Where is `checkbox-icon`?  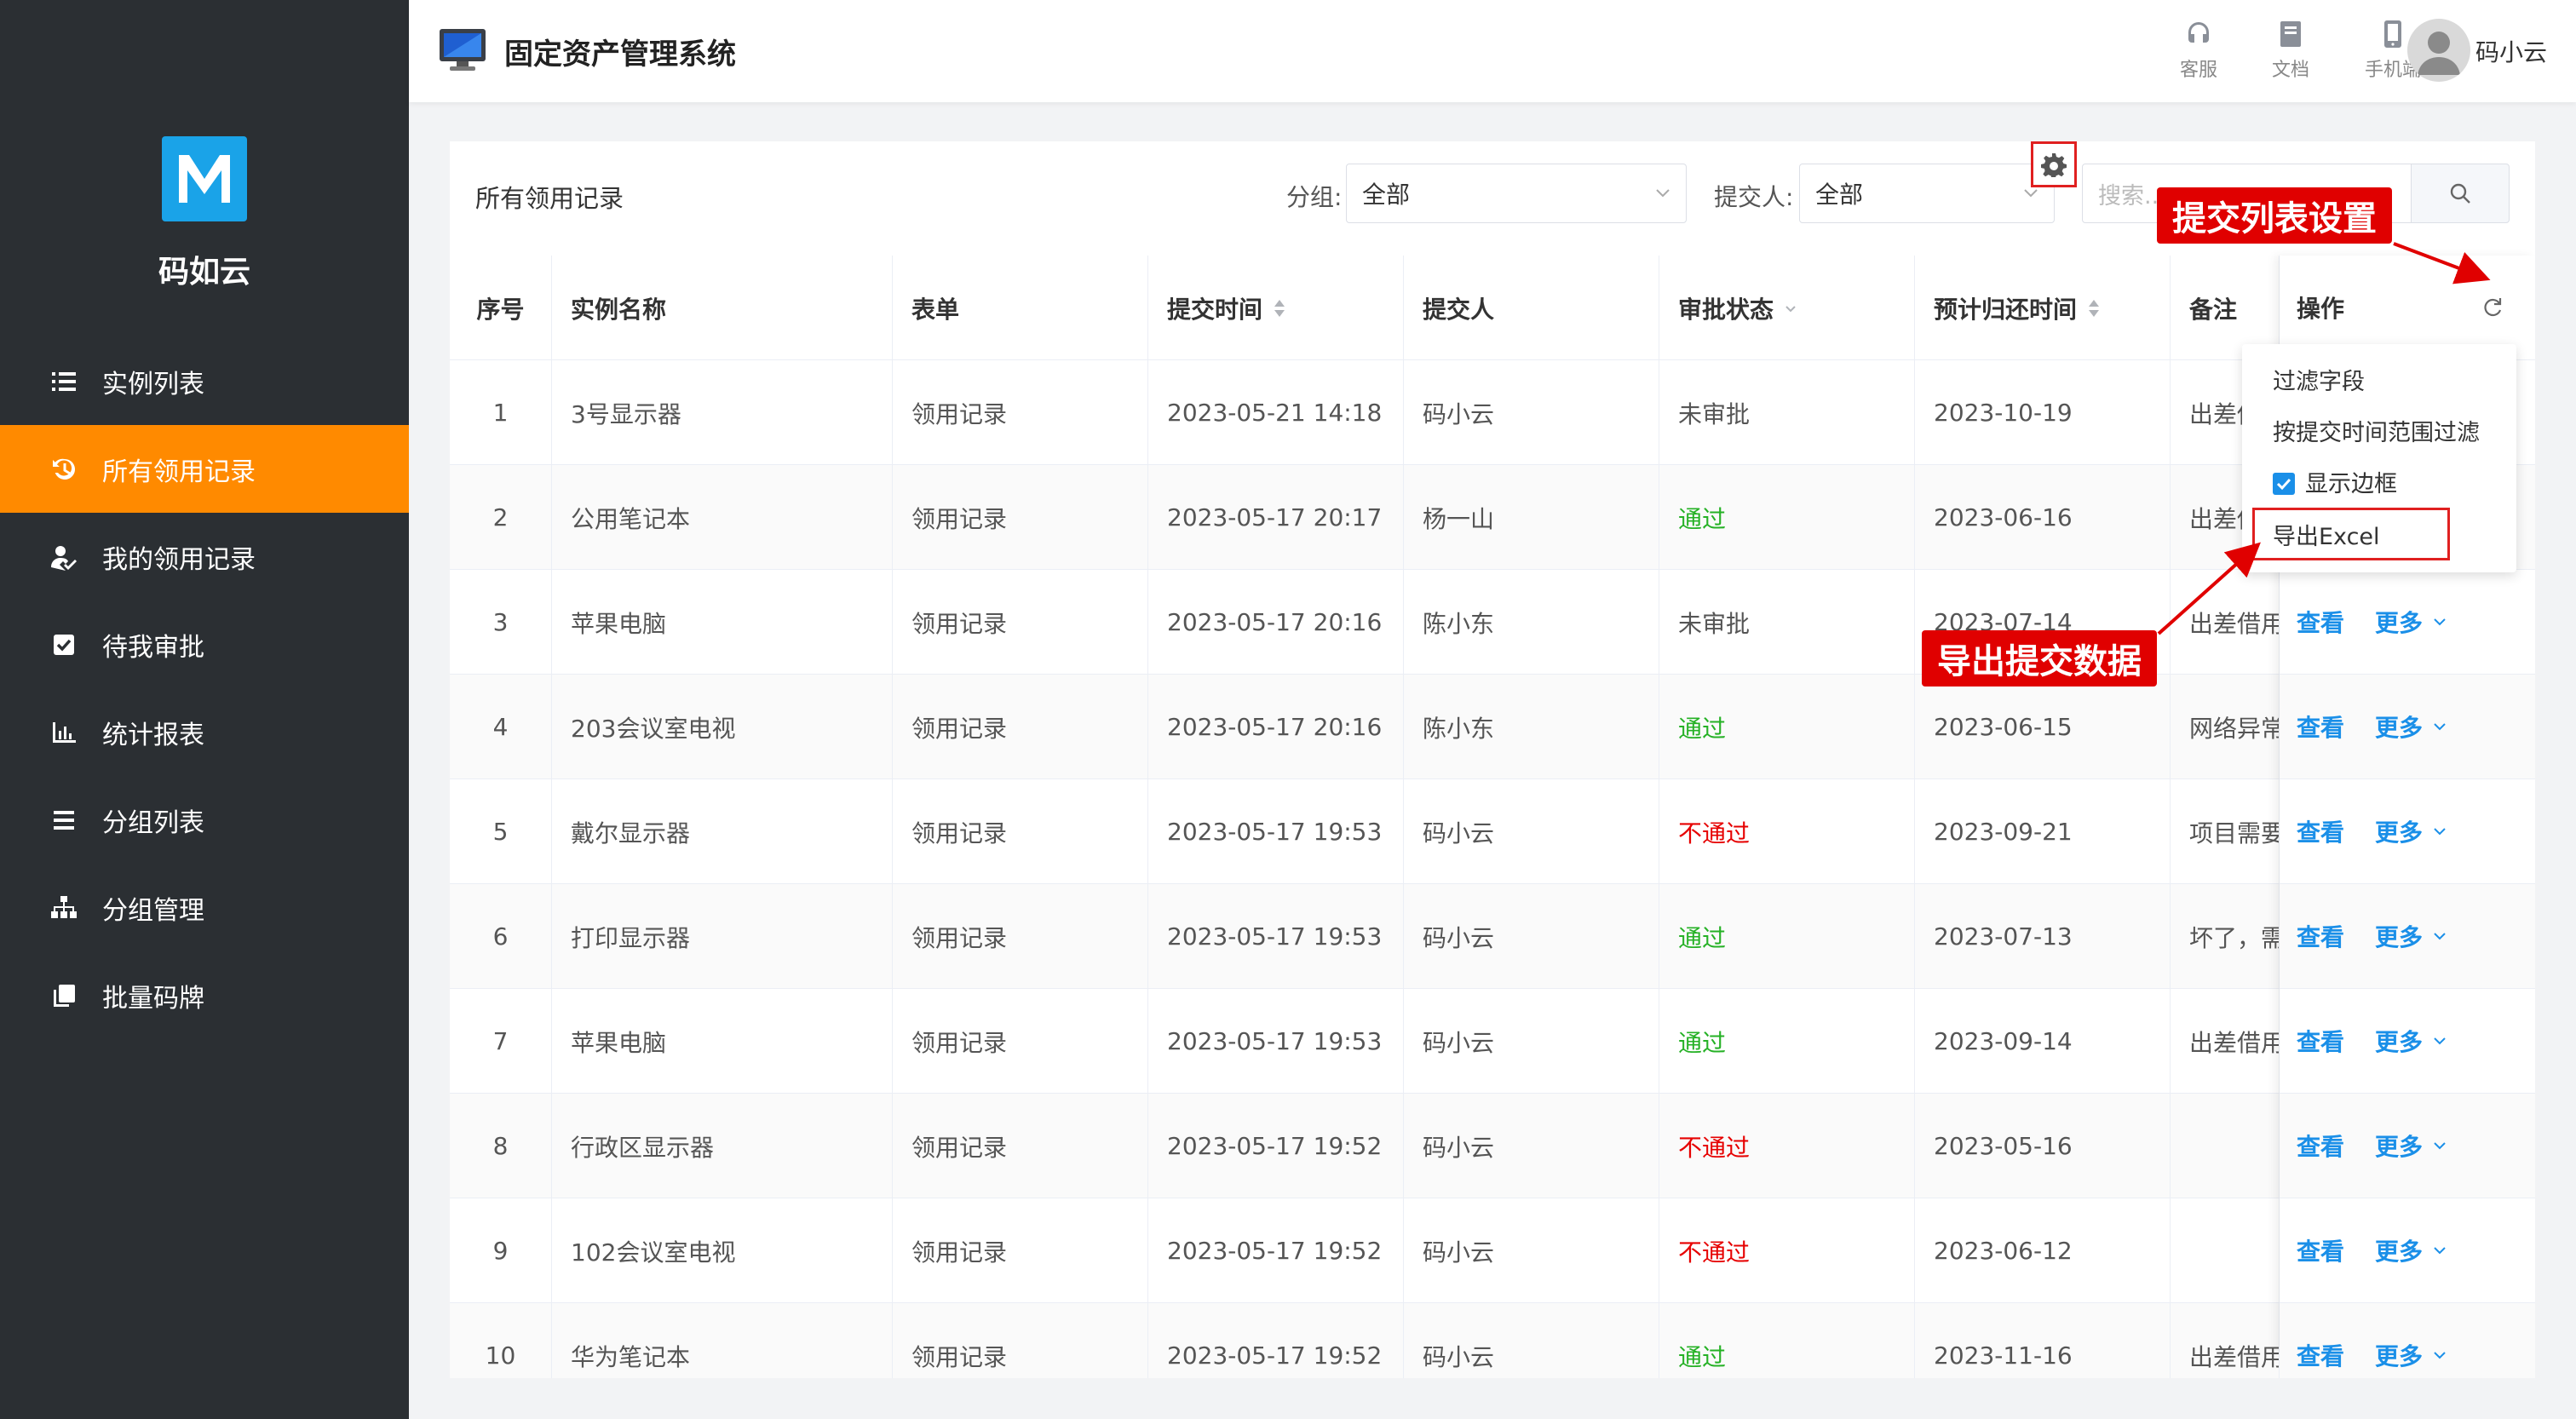 checkbox-icon is located at coordinates (64, 645).